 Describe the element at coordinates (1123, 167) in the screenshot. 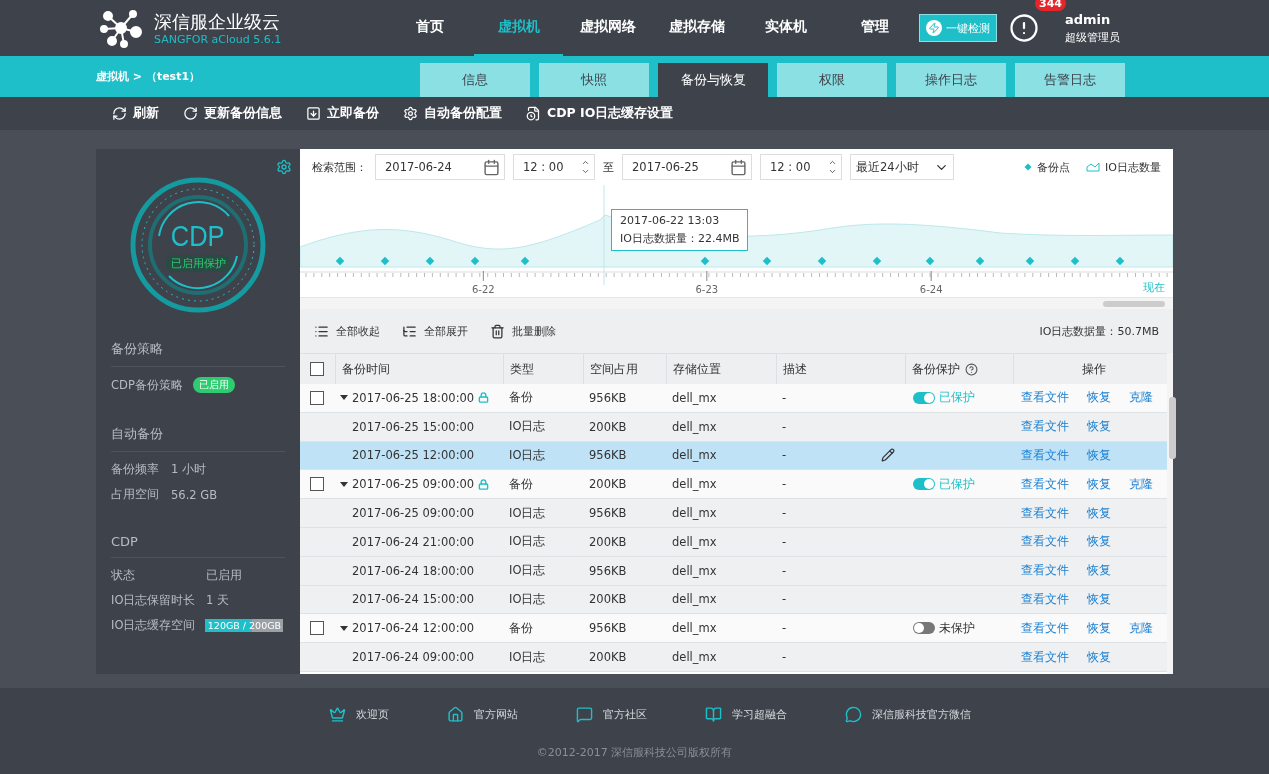

I see `legend-item: IO日志数量` at that location.